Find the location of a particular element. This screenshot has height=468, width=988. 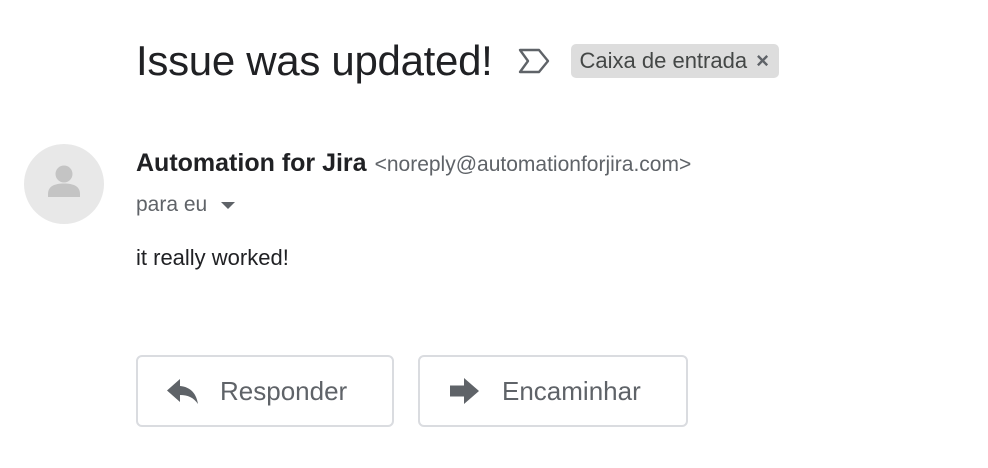

sender-avatar is located at coordinates (64, 184).